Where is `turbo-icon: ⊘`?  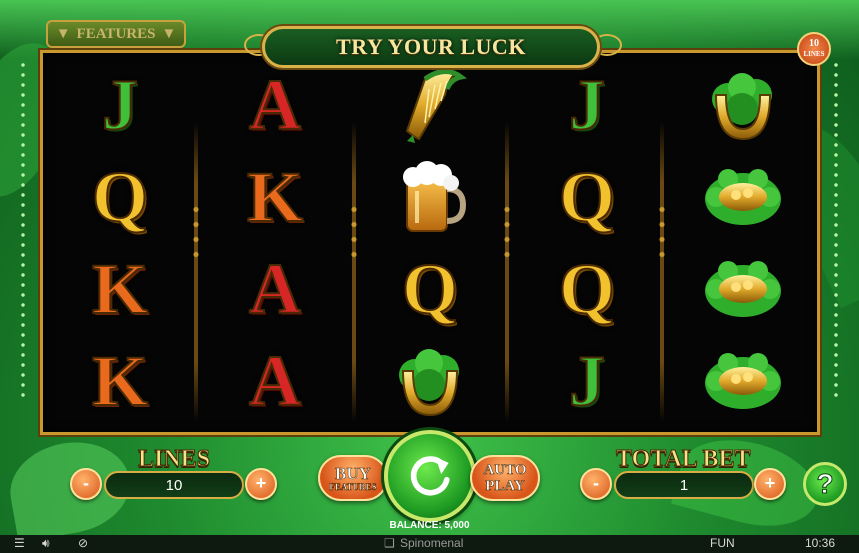 turbo-icon: ⊘ is located at coordinates (83, 543).